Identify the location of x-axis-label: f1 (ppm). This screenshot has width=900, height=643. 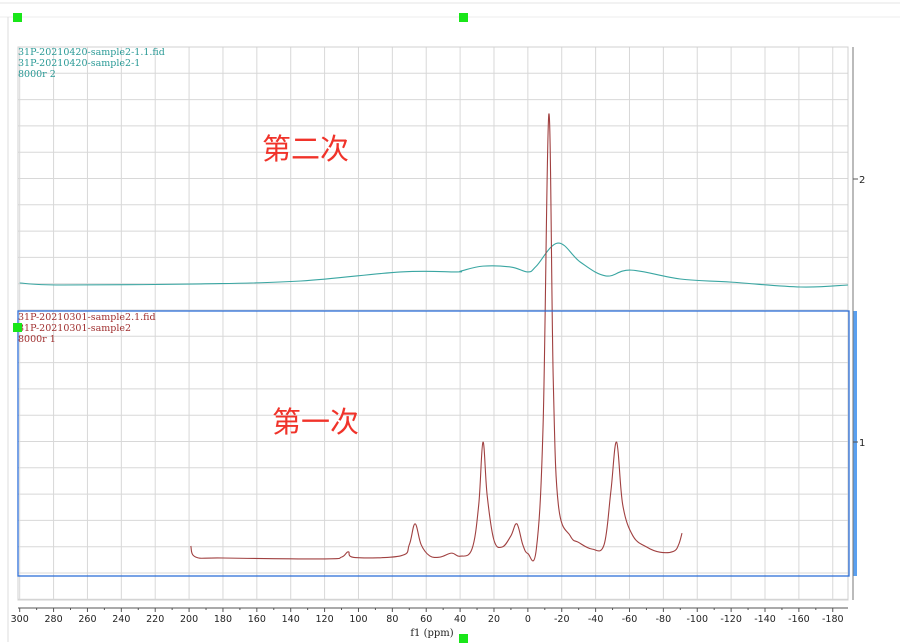
(431, 633).